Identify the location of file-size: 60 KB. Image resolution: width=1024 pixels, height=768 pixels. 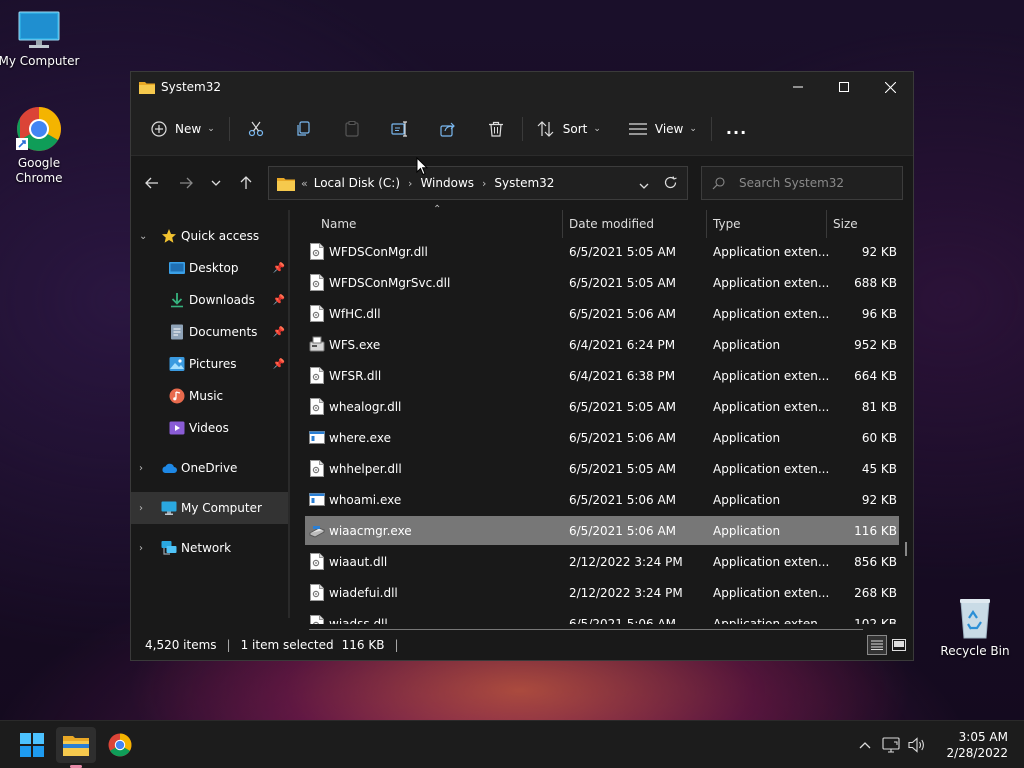
(879, 437).